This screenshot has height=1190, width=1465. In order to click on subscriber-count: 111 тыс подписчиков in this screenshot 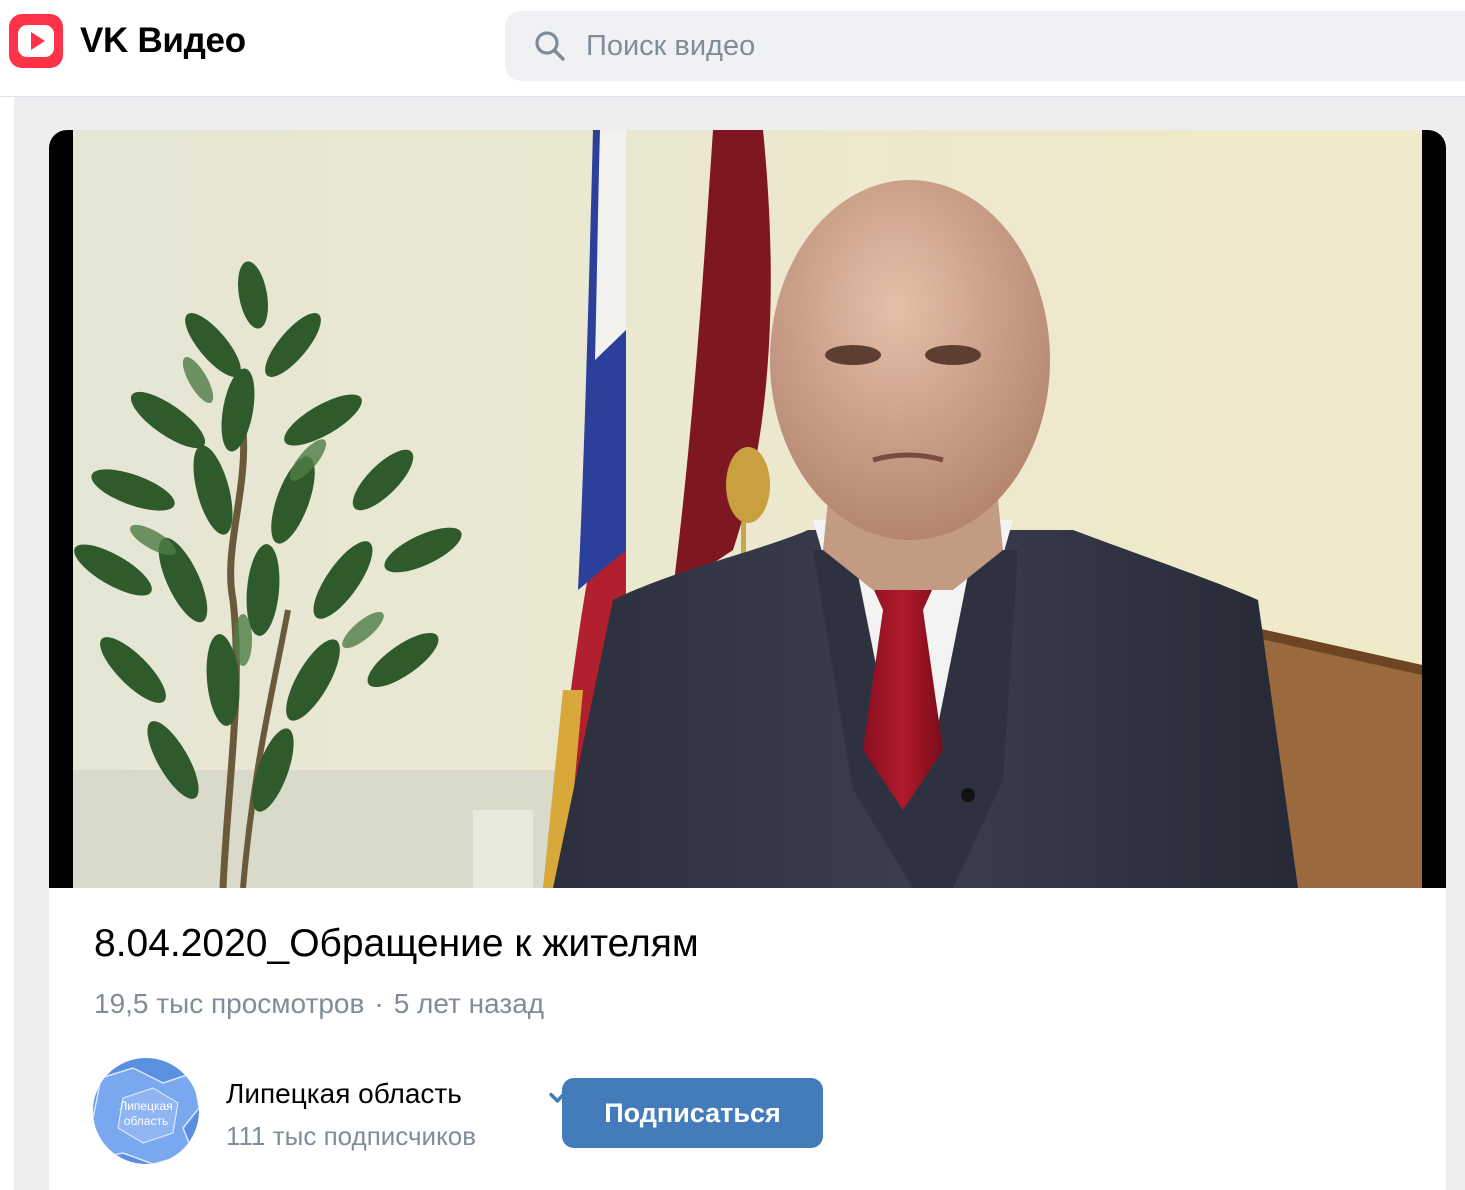, I will do `click(351, 1136)`.